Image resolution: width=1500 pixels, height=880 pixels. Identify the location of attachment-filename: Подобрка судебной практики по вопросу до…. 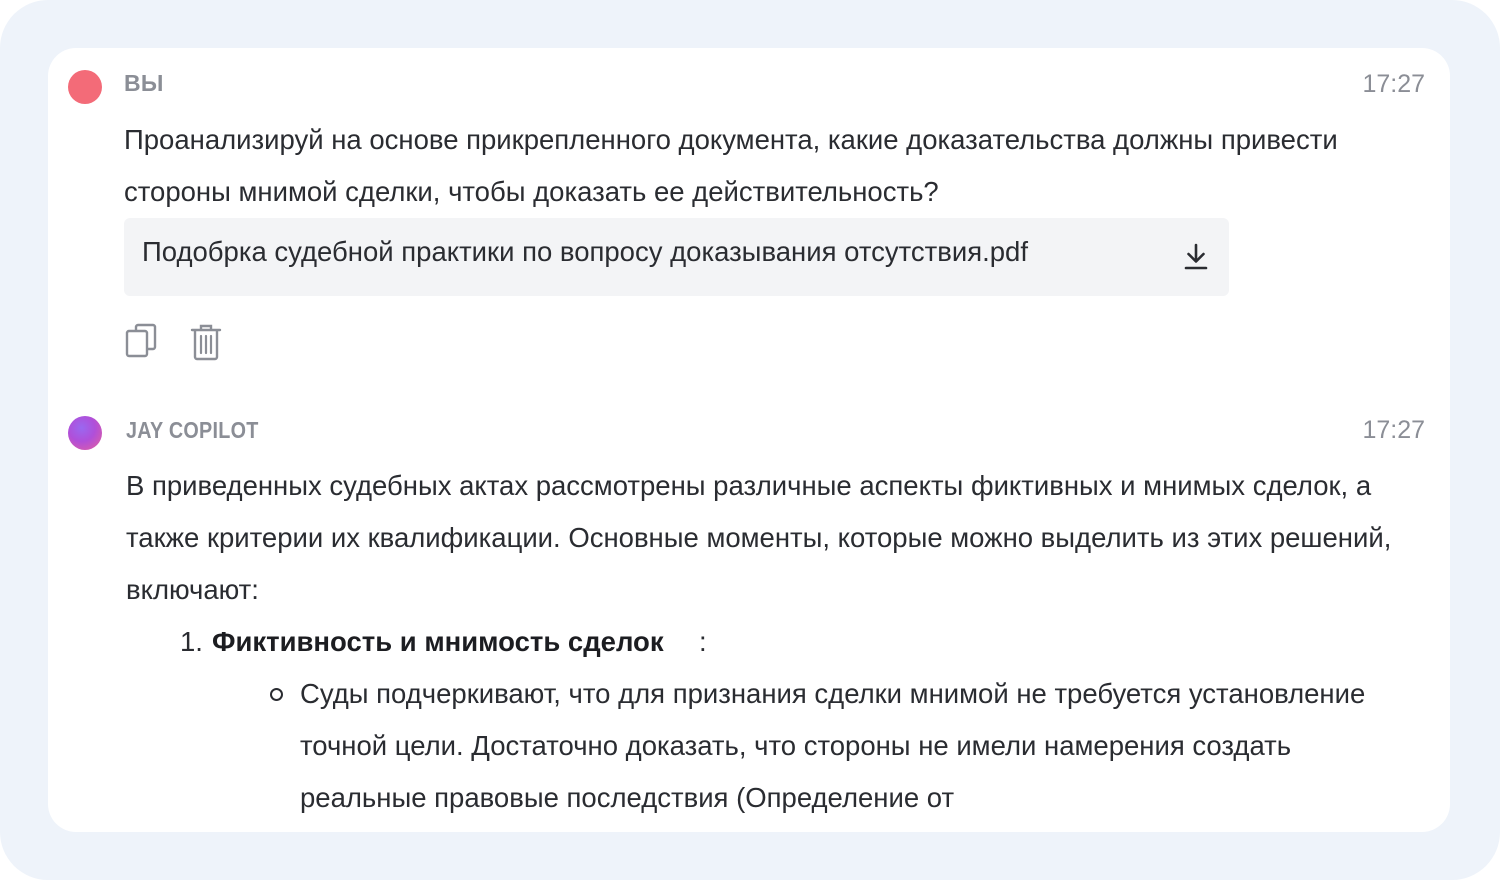
(585, 251).